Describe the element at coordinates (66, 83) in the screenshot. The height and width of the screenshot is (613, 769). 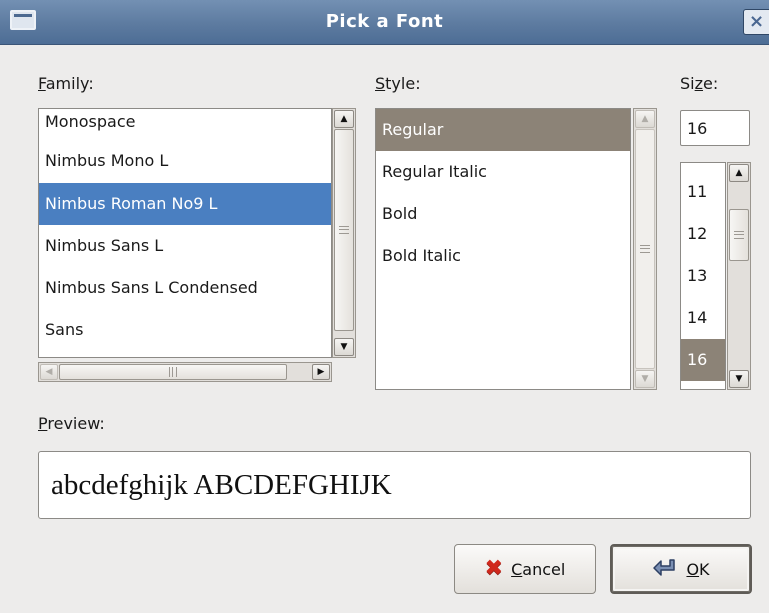
I see `family-label: Family:` at that location.